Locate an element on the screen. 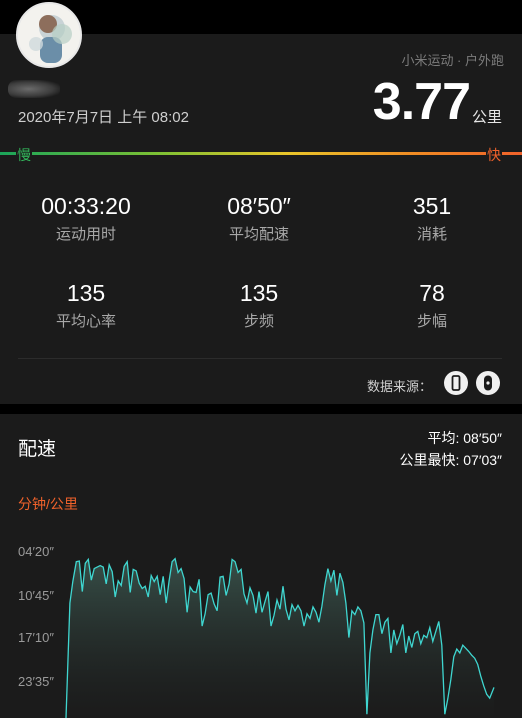  stat-calories: 351 消耗 is located at coordinates (432, 218).